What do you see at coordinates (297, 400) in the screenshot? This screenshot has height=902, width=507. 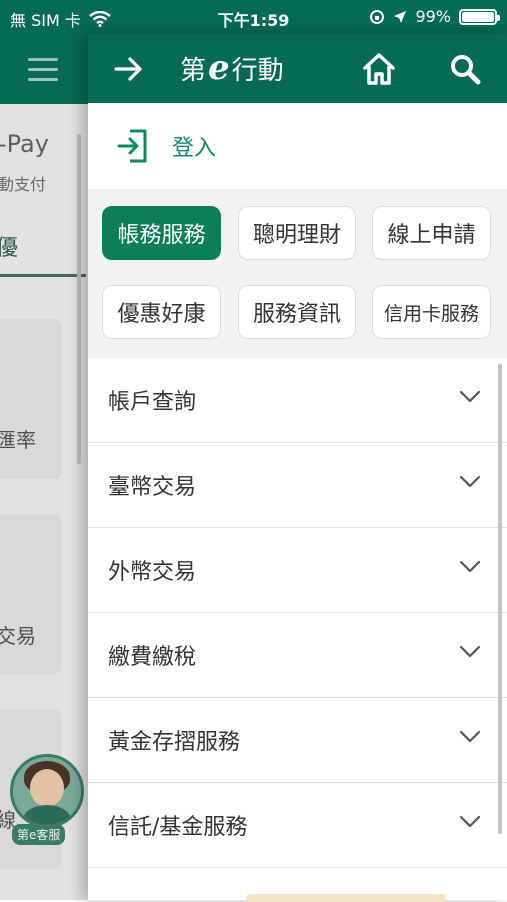 I see `menu-item-account-inquiry: 帳戶查詢` at bounding box center [297, 400].